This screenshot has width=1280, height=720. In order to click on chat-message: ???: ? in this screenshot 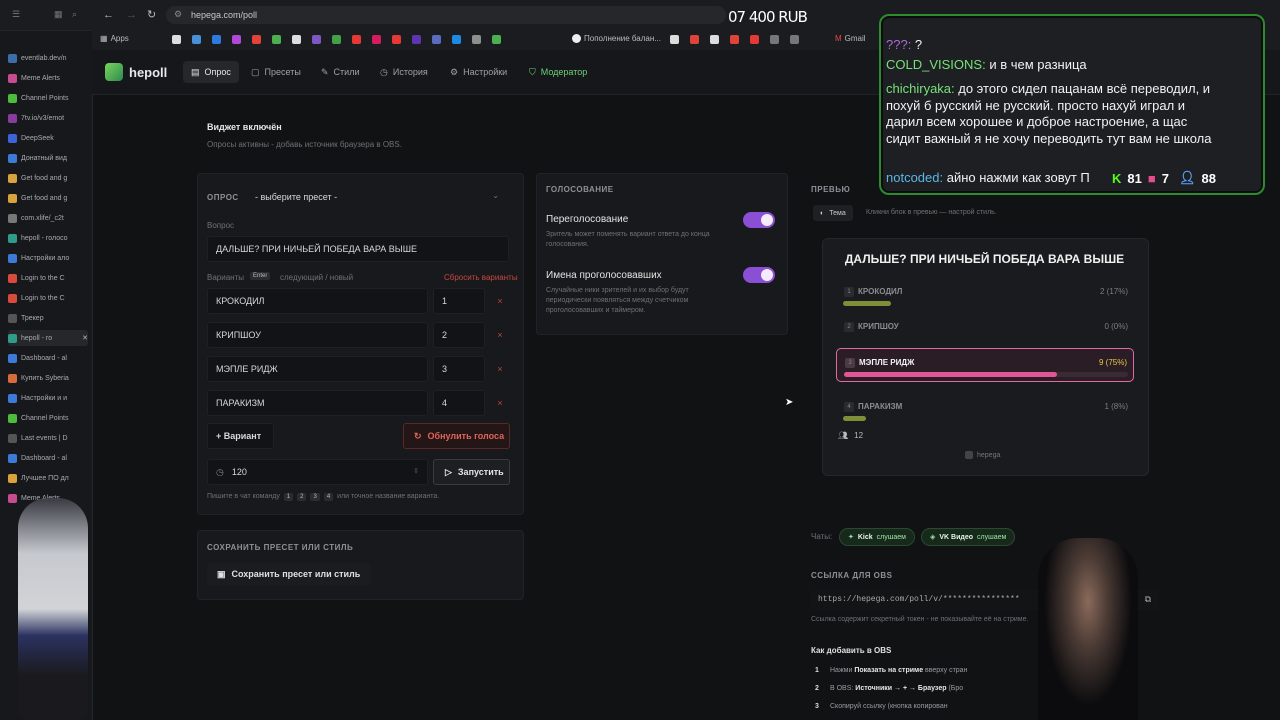, I will do `click(904, 44)`.